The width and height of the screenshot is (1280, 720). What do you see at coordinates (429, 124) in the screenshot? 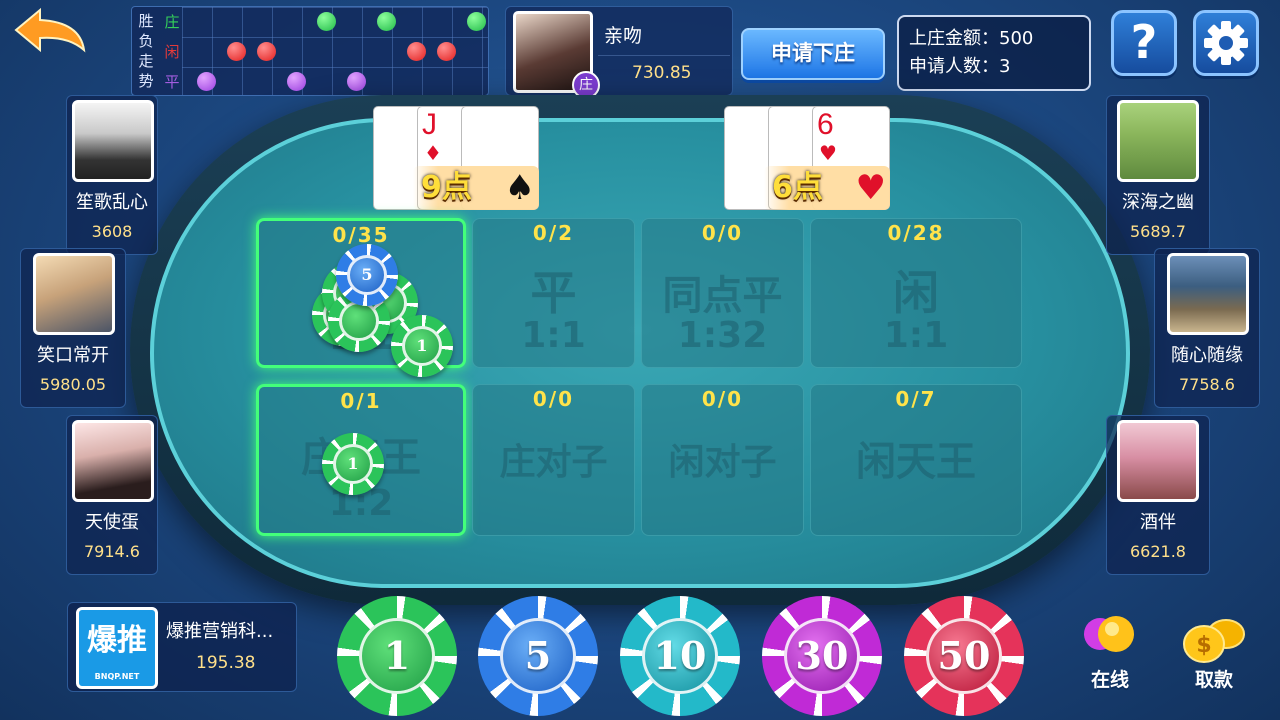
I see `card-rank: J` at bounding box center [429, 124].